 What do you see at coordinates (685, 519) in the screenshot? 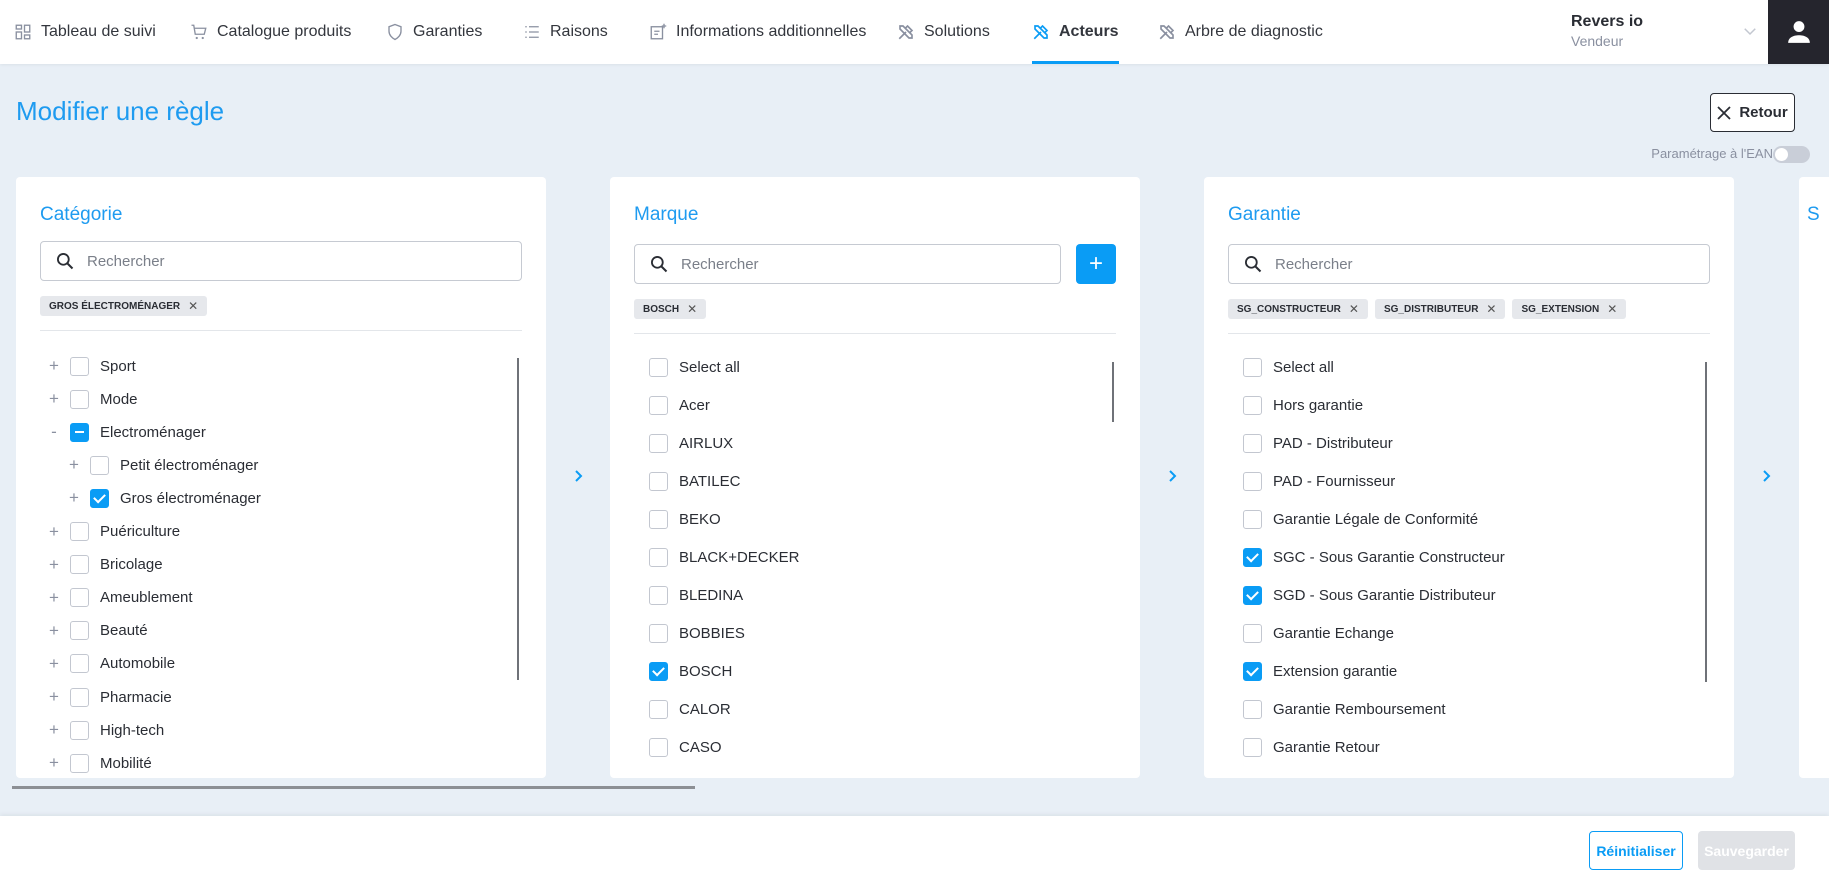
I see `list-item: BEKO` at bounding box center [685, 519].